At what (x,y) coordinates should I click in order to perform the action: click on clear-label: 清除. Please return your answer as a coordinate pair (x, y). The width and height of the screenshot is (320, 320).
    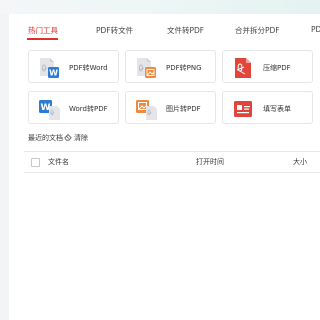
    Looking at the image, I should click on (81, 138).